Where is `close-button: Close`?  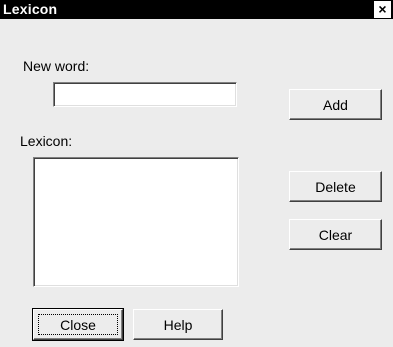
close-button: Close is located at coordinates (78, 324).